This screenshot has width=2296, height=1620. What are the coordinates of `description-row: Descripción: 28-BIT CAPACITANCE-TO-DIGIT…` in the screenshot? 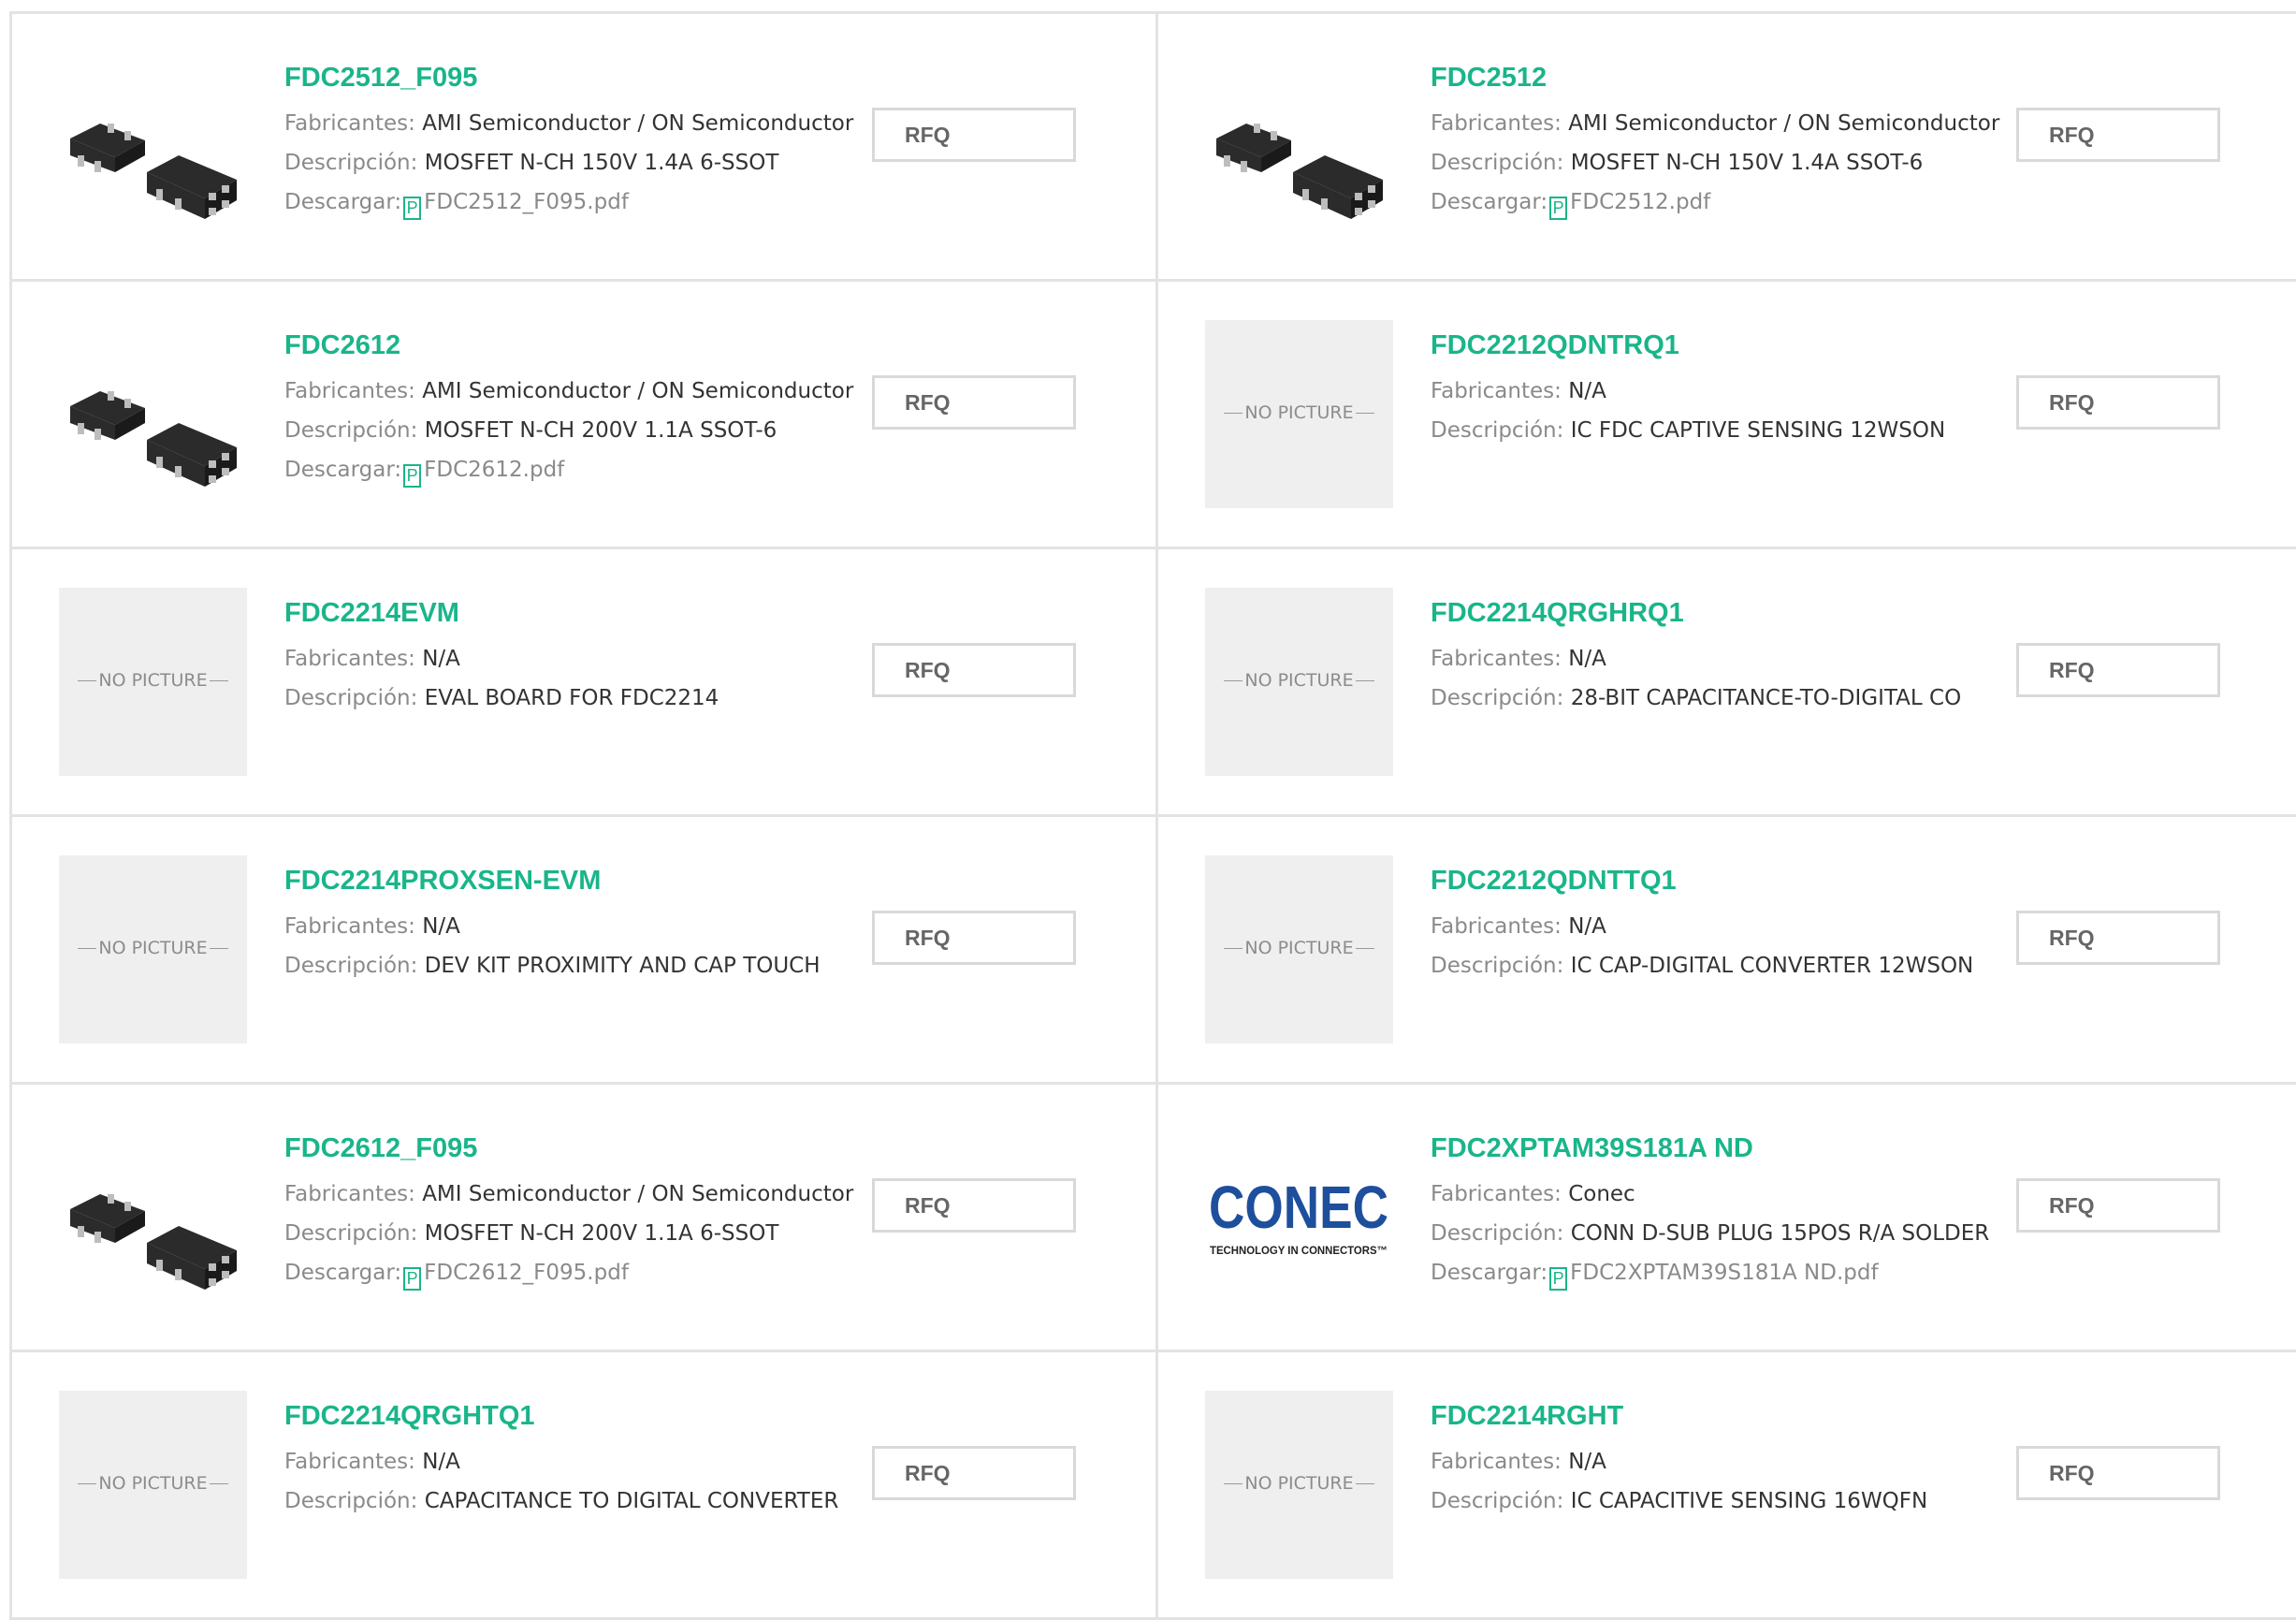 It's located at (1696, 698).